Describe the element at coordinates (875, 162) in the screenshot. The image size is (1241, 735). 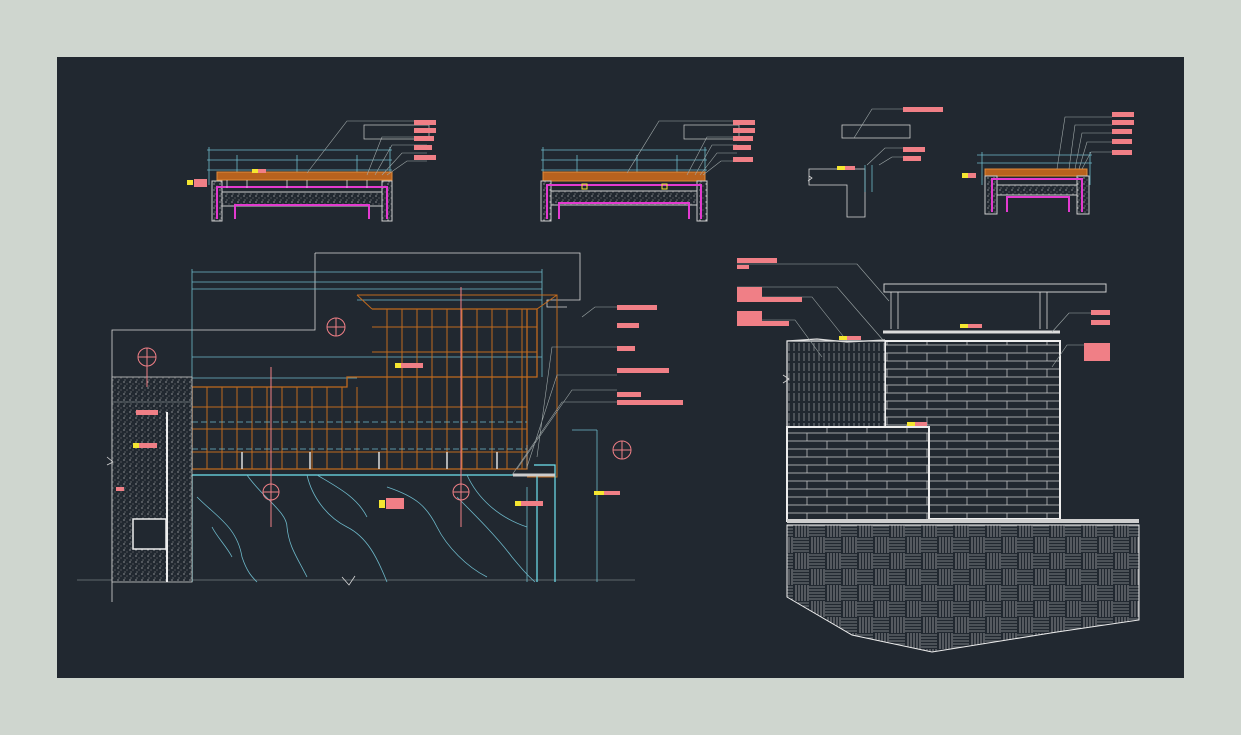
I see `detail-small` at that location.